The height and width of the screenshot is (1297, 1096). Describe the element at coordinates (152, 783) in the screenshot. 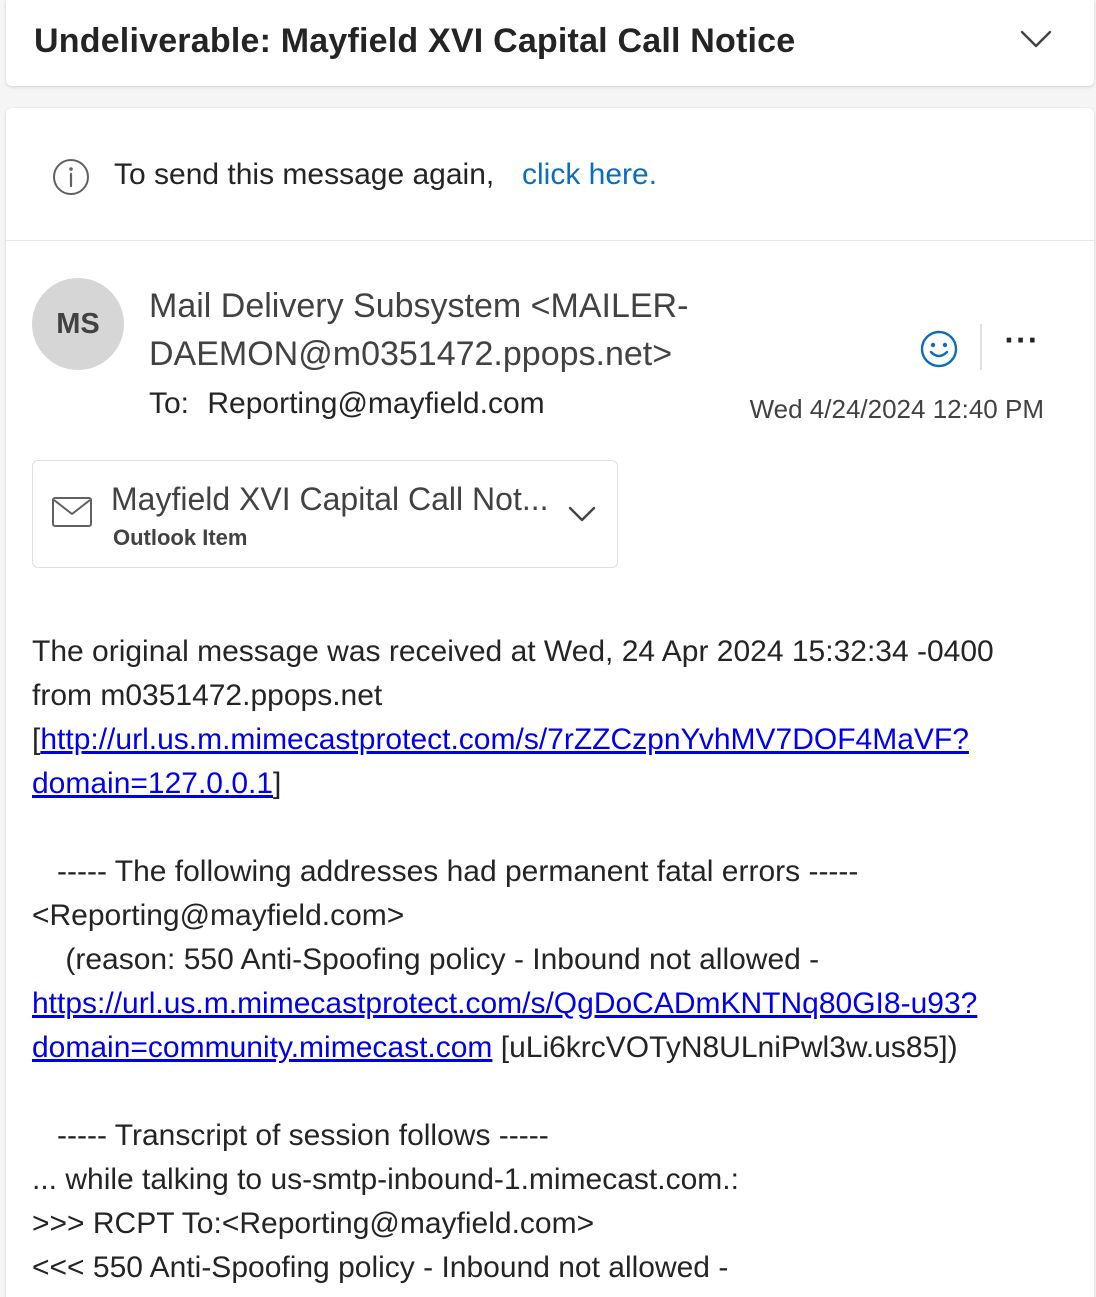

I see `mimecast-link-1-cont: domain=127.0.0.1` at that location.